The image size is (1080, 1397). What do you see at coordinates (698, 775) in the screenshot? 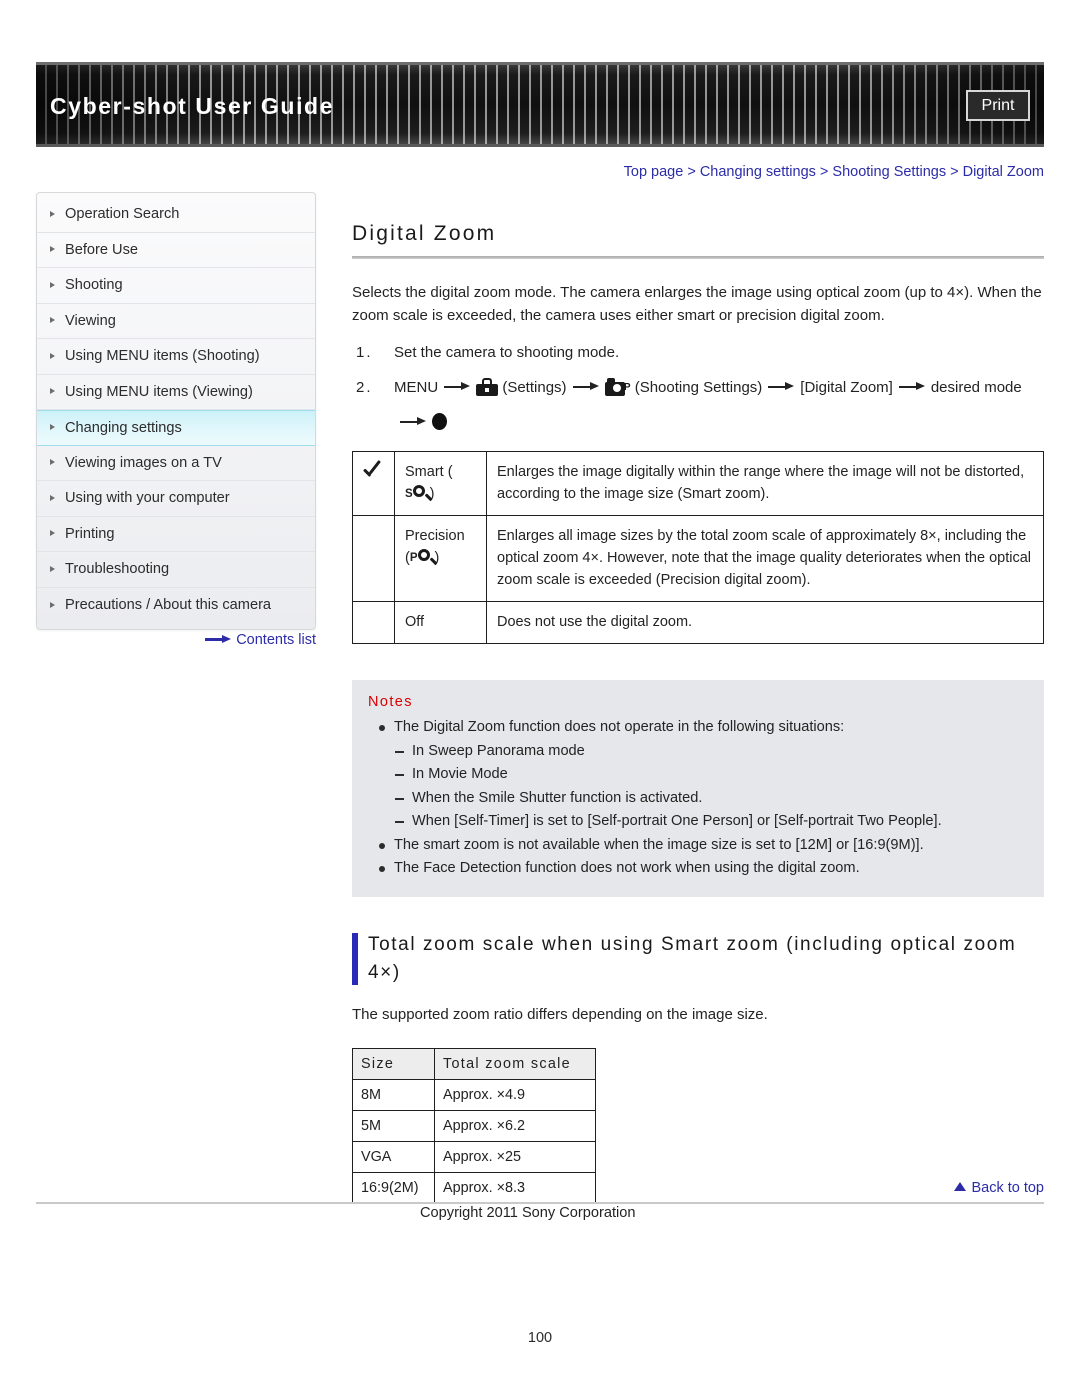
I see `note-sub-item: In Movie Mode` at bounding box center [698, 775].